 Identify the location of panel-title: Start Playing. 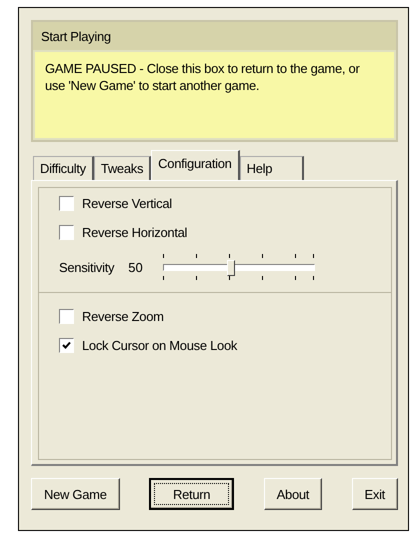
(76, 37).